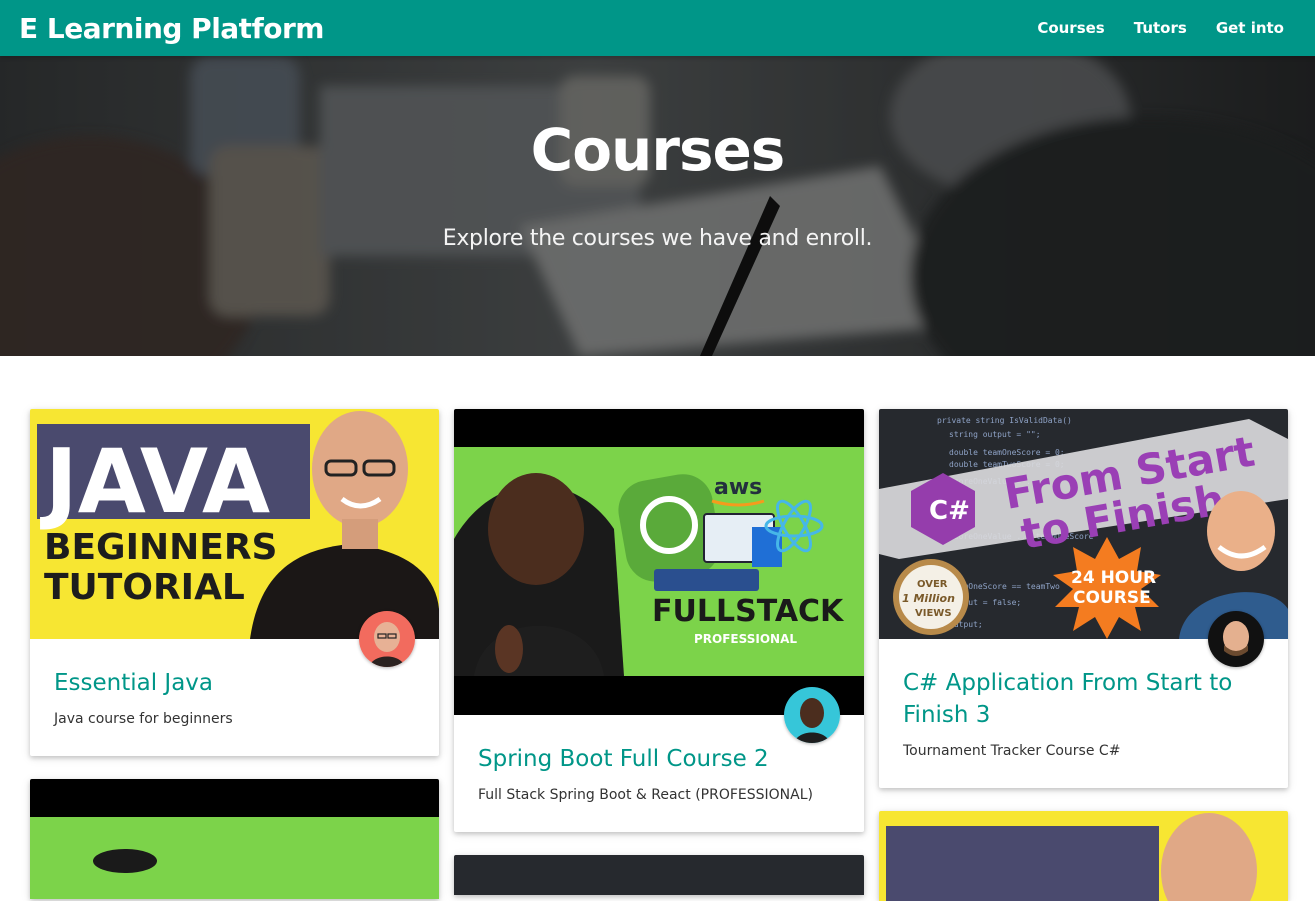  What do you see at coordinates (995, 434) in the screenshot?
I see `svg-text: string output = "";` at bounding box center [995, 434].